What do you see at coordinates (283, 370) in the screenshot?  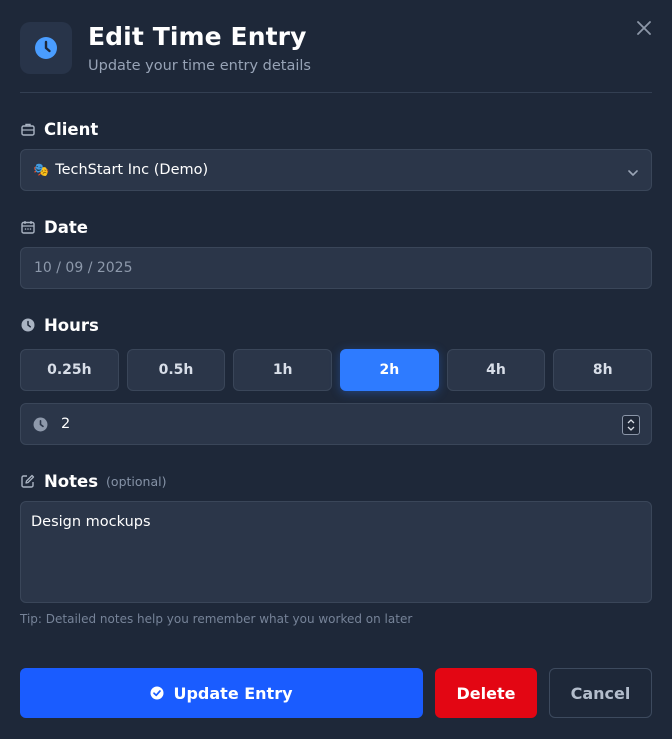 I see `preset-1h: 1h` at bounding box center [283, 370].